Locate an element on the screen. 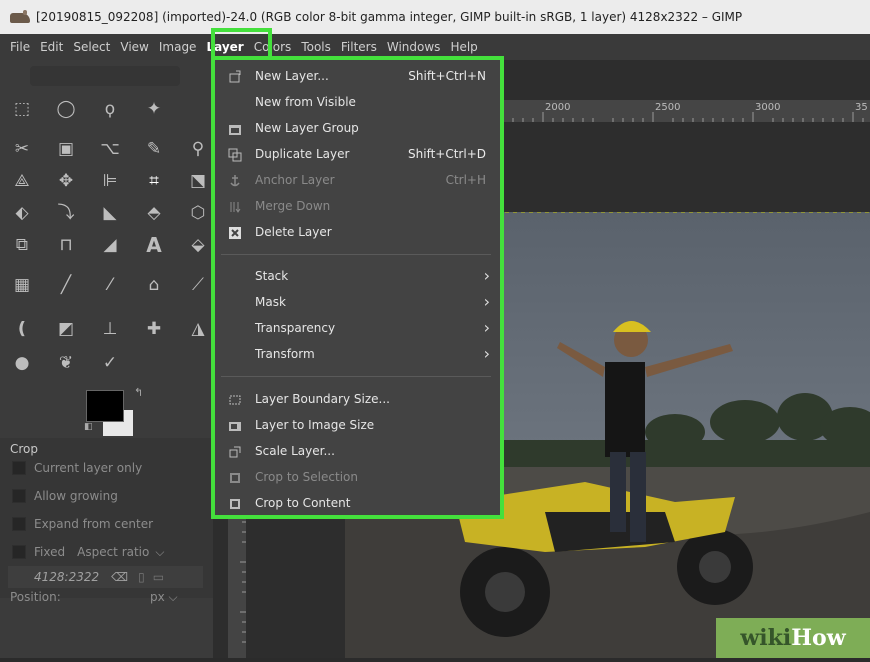 Image resolution: width=870 pixels, height=662 pixels. foreground-select-icon: ▣ is located at coordinates (66, 149).